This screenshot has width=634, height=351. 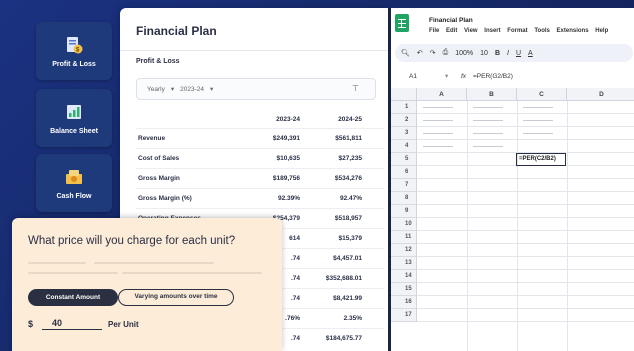 What do you see at coordinates (404, 133) in the screenshot?
I see `row-number: 3` at bounding box center [404, 133].